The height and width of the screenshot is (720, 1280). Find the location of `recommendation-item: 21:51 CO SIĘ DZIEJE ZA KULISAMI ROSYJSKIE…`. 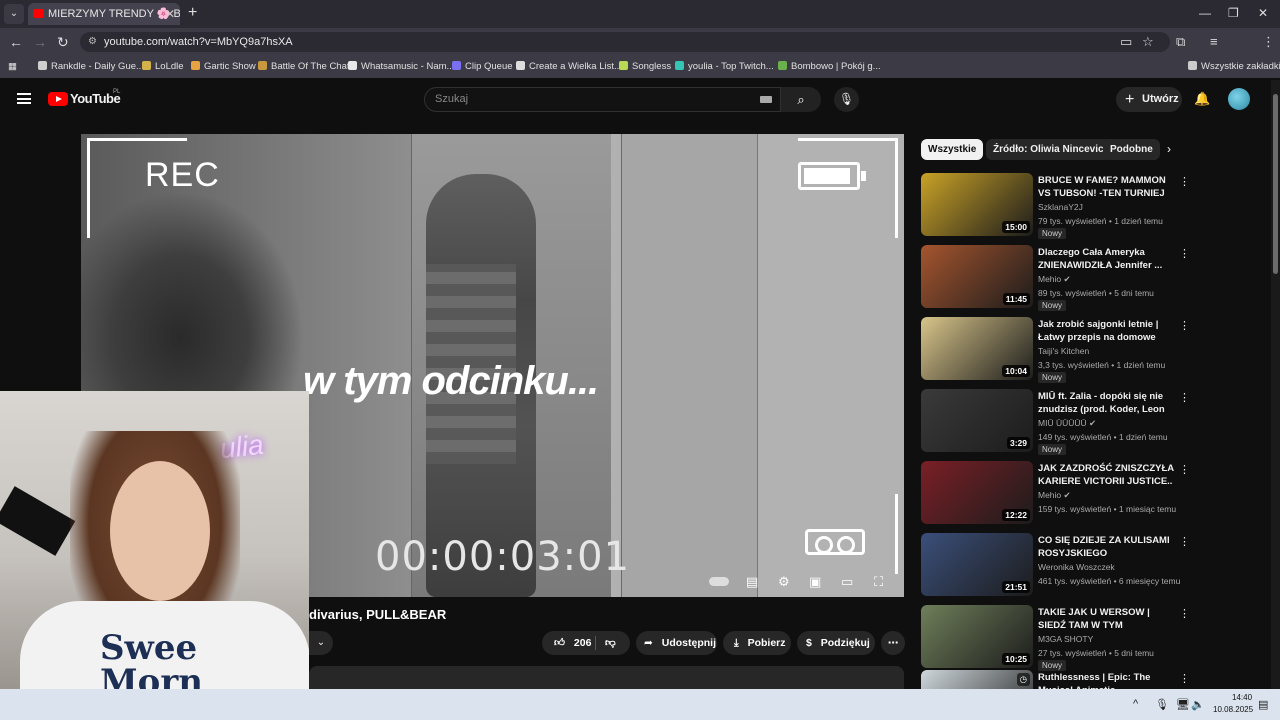

recommendation-item: 21:51 CO SIĘ DZIEJE ZA KULISAMI ROSYJSKIE… is located at coordinates (1055, 565).